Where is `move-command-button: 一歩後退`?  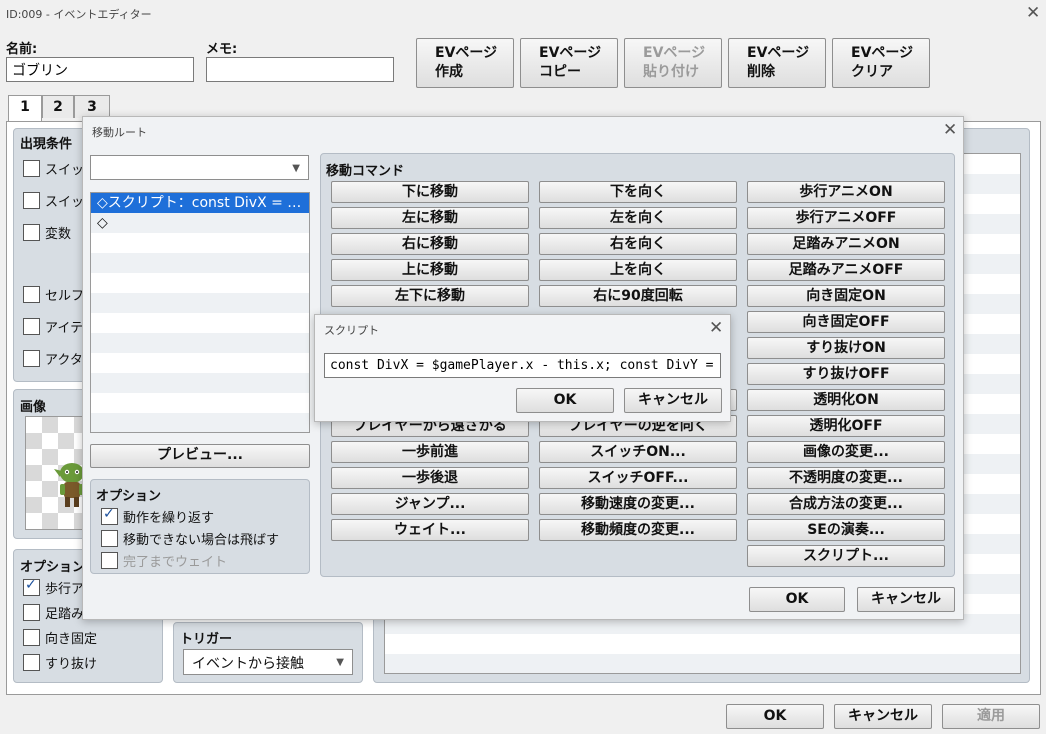 move-command-button: 一歩後退 is located at coordinates (430, 478).